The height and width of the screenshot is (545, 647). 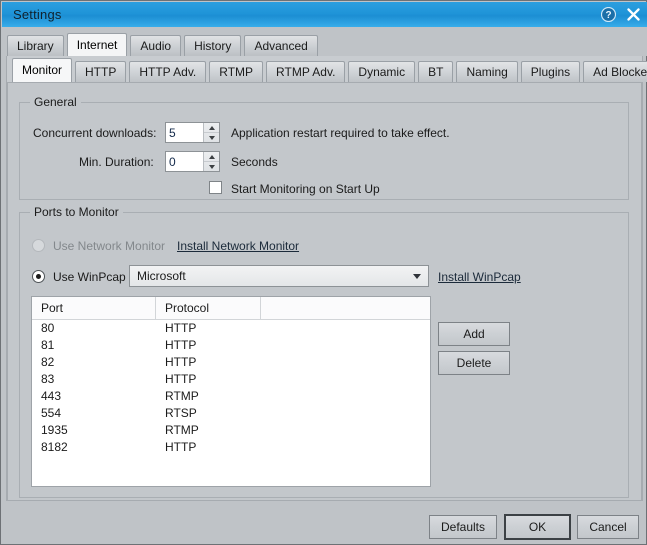 What do you see at coordinates (382, 71) in the screenshot?
I see `tab-dynamic: Dynamic` at bounding box center [382, 71].